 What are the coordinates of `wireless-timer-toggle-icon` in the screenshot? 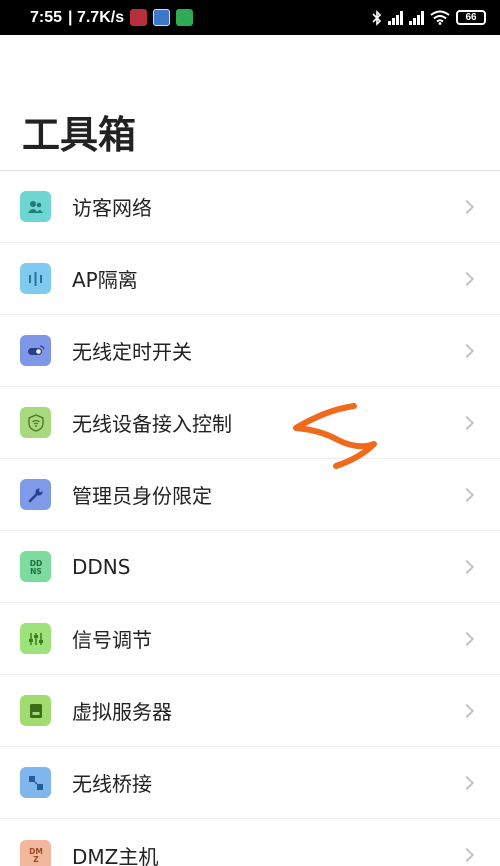 It's located at (35, 350).